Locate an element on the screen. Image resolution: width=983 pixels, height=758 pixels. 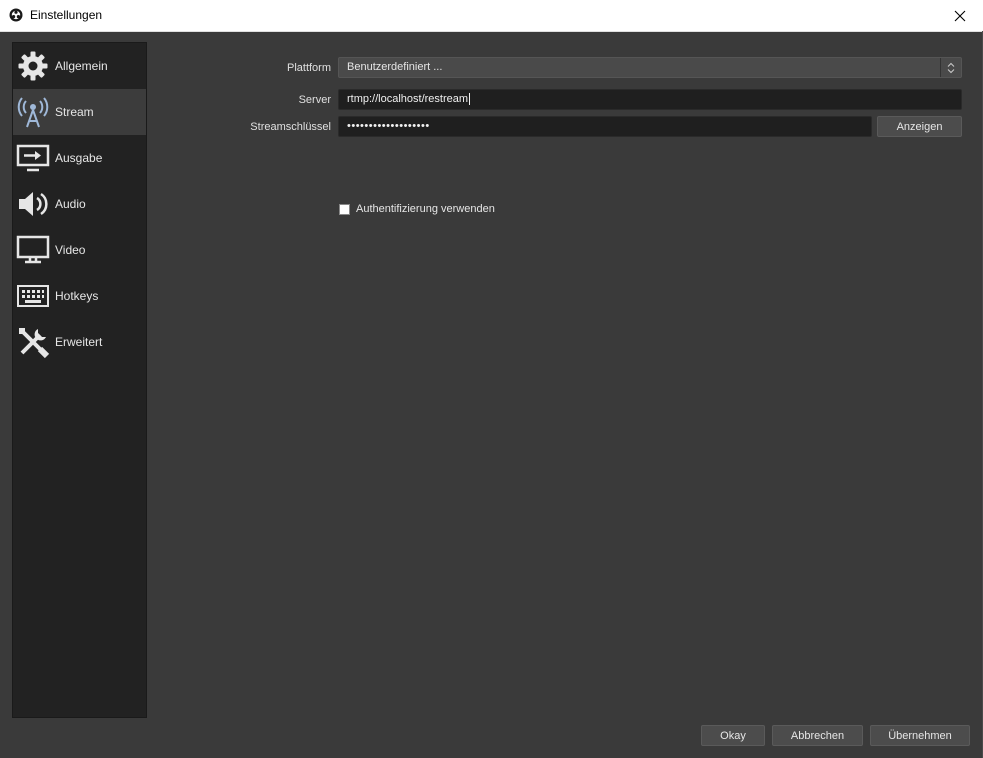
sidebar-item-label: Stream is located at coordinates (74, 112).